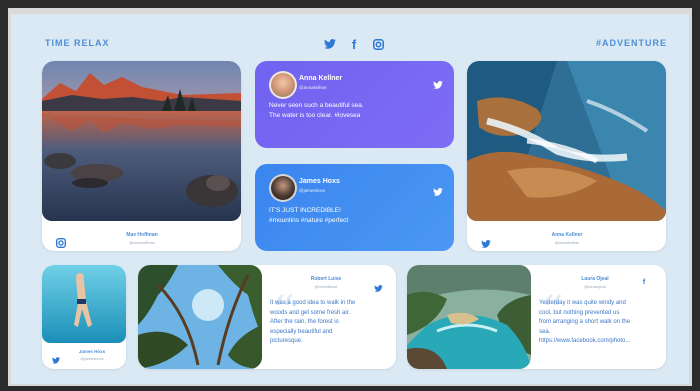 Image resolution: width=700 pixels, height=391 pixels. I want to click on swimmer-photo, so click(84, 304).